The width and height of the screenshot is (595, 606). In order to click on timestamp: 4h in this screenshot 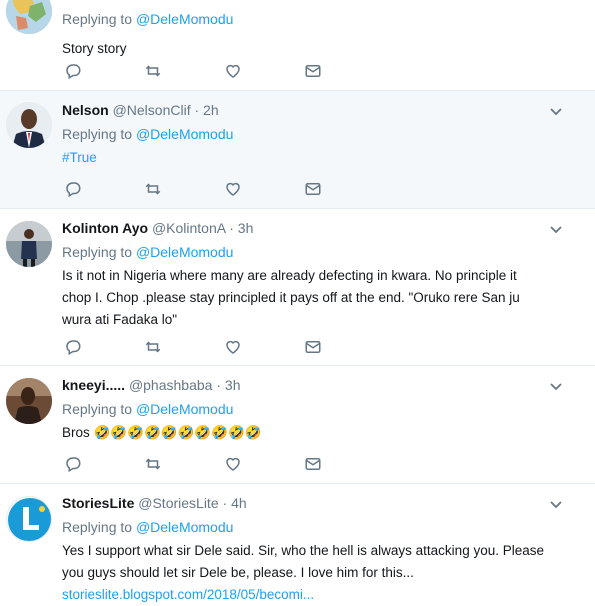, I will do `click(239, 503)`.